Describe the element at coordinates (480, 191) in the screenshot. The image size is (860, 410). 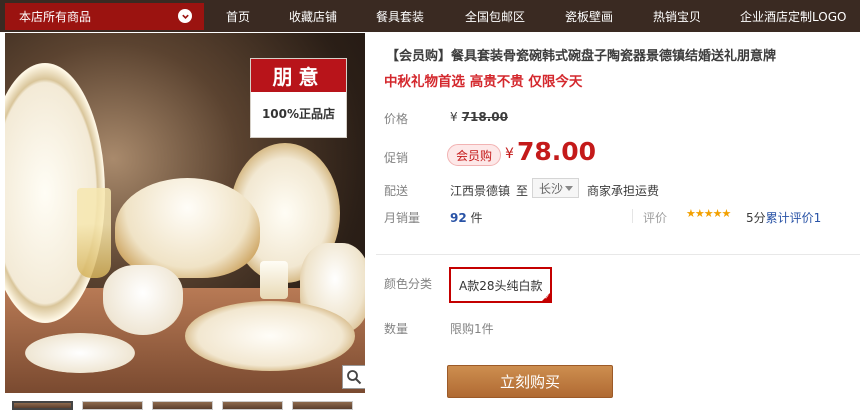
I see `ship-origin: 江西景德镇` at that location.